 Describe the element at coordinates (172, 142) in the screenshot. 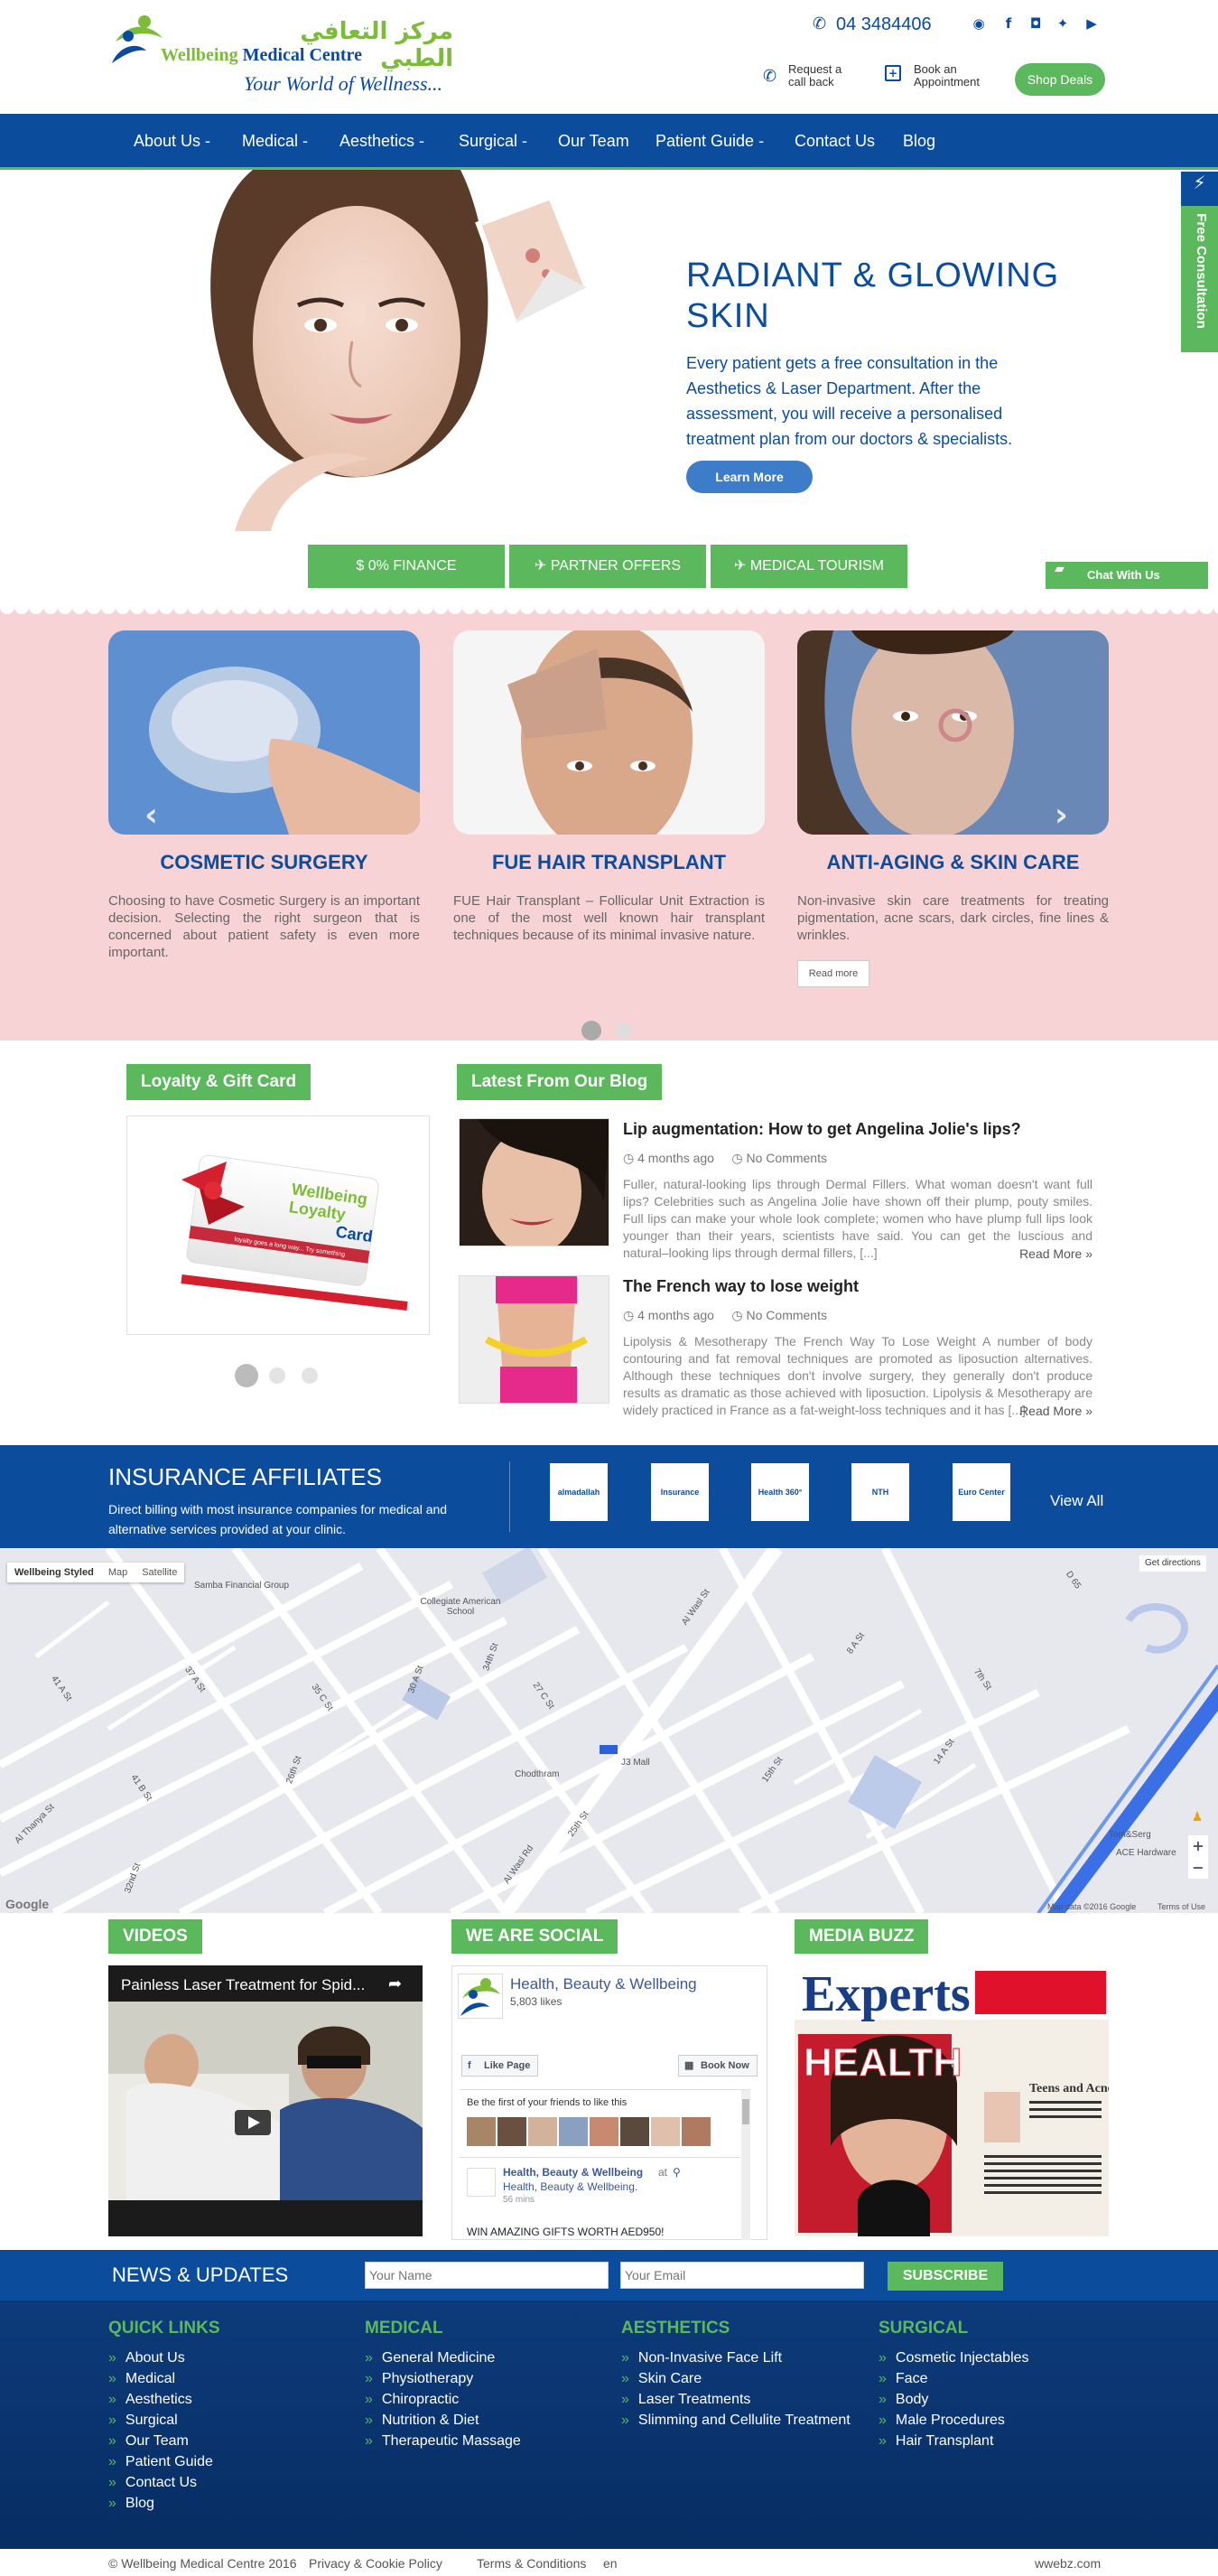

I see `nav-about-us: About Us -` at that location.